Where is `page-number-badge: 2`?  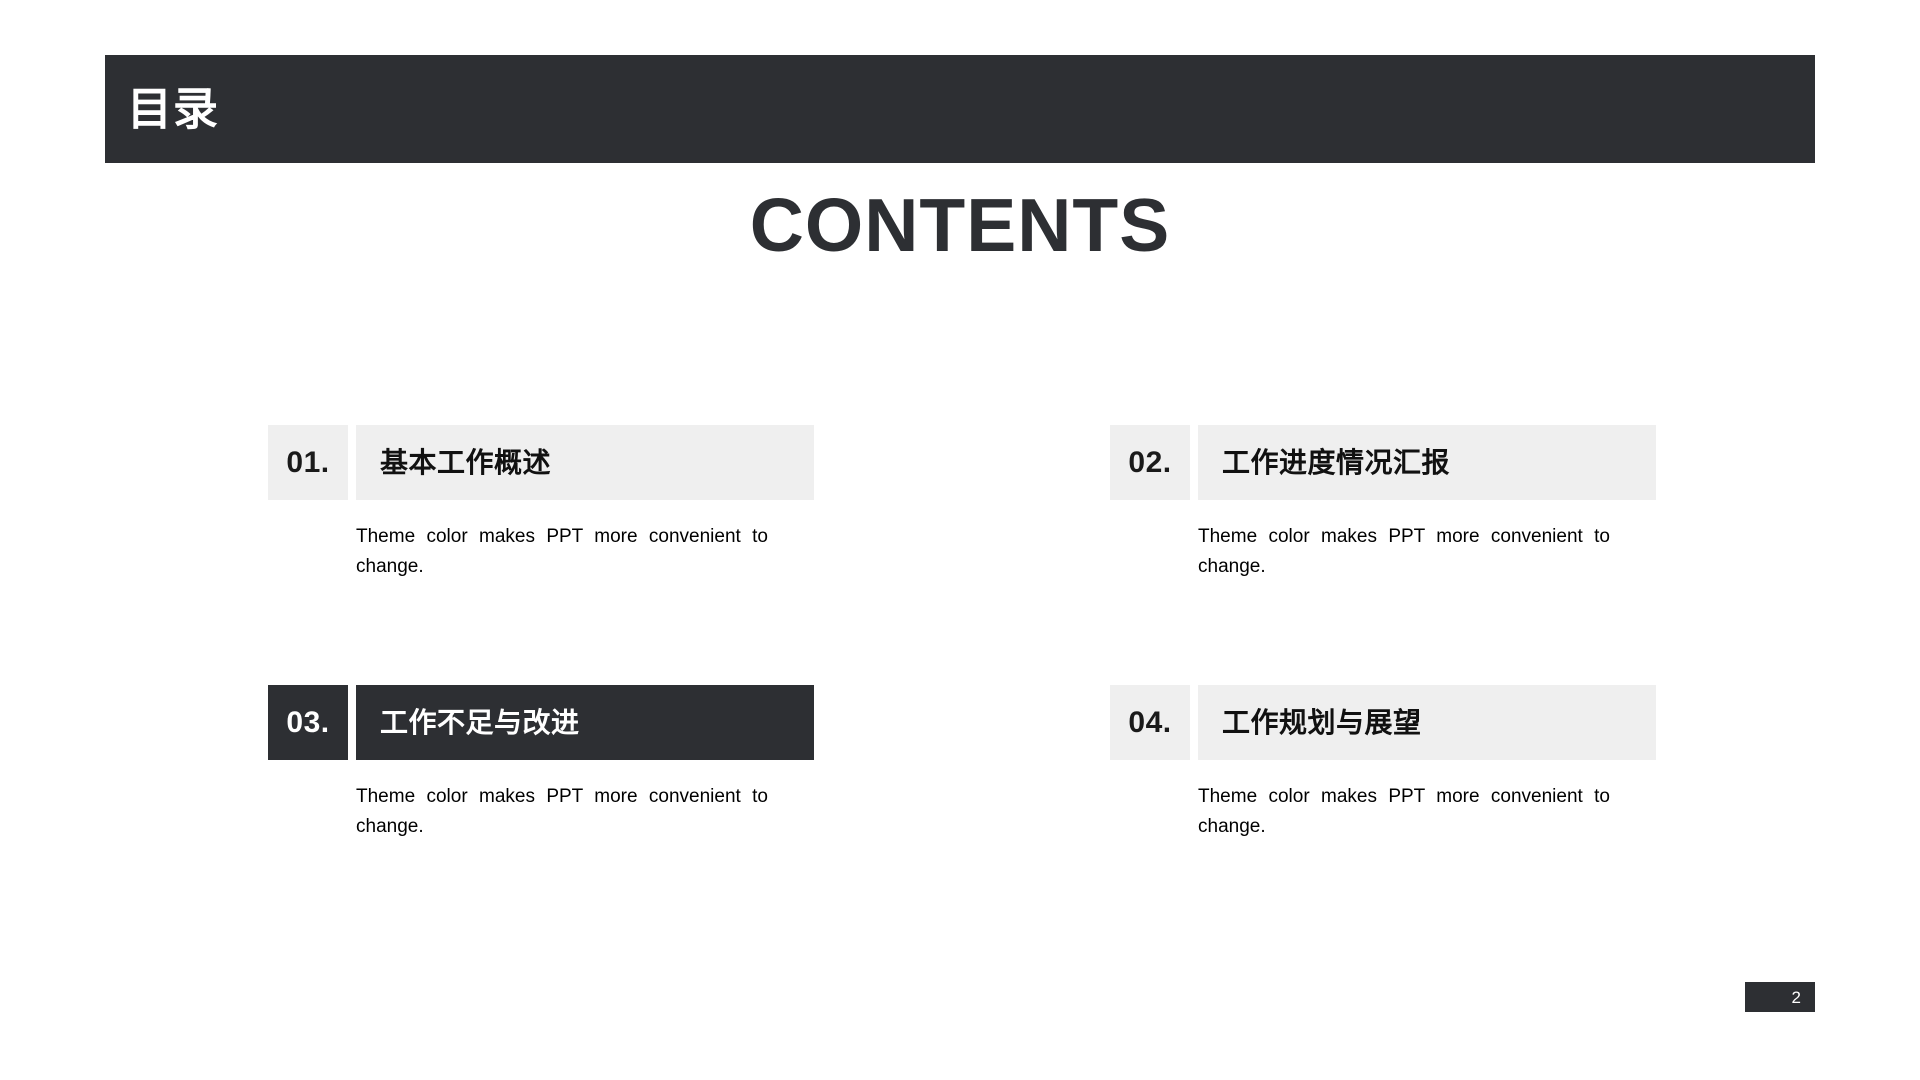
page-number-badge: 2 is located at coordinates (1780, 997).